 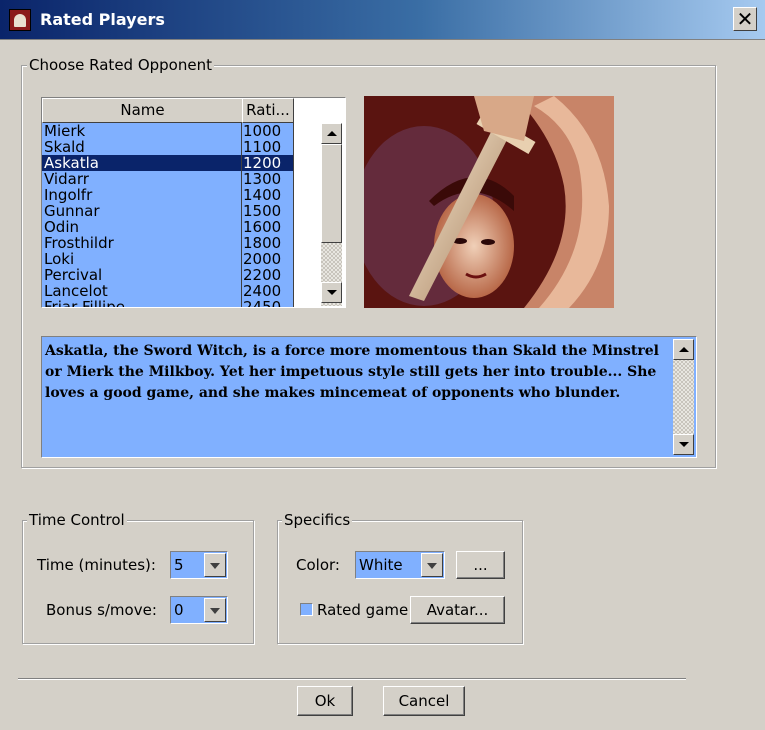 I want to click on color-select: White, so click(x=400, y=565).